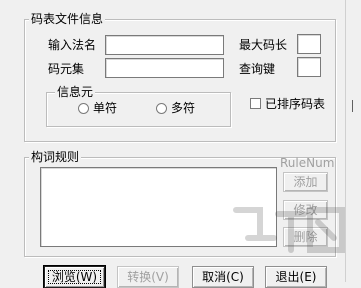 The image size is (361, 288). What do you see at coordinates (255, 103) in the screenshot?
I see `sorted-table-checkbox` at bounding box center [255, 103].